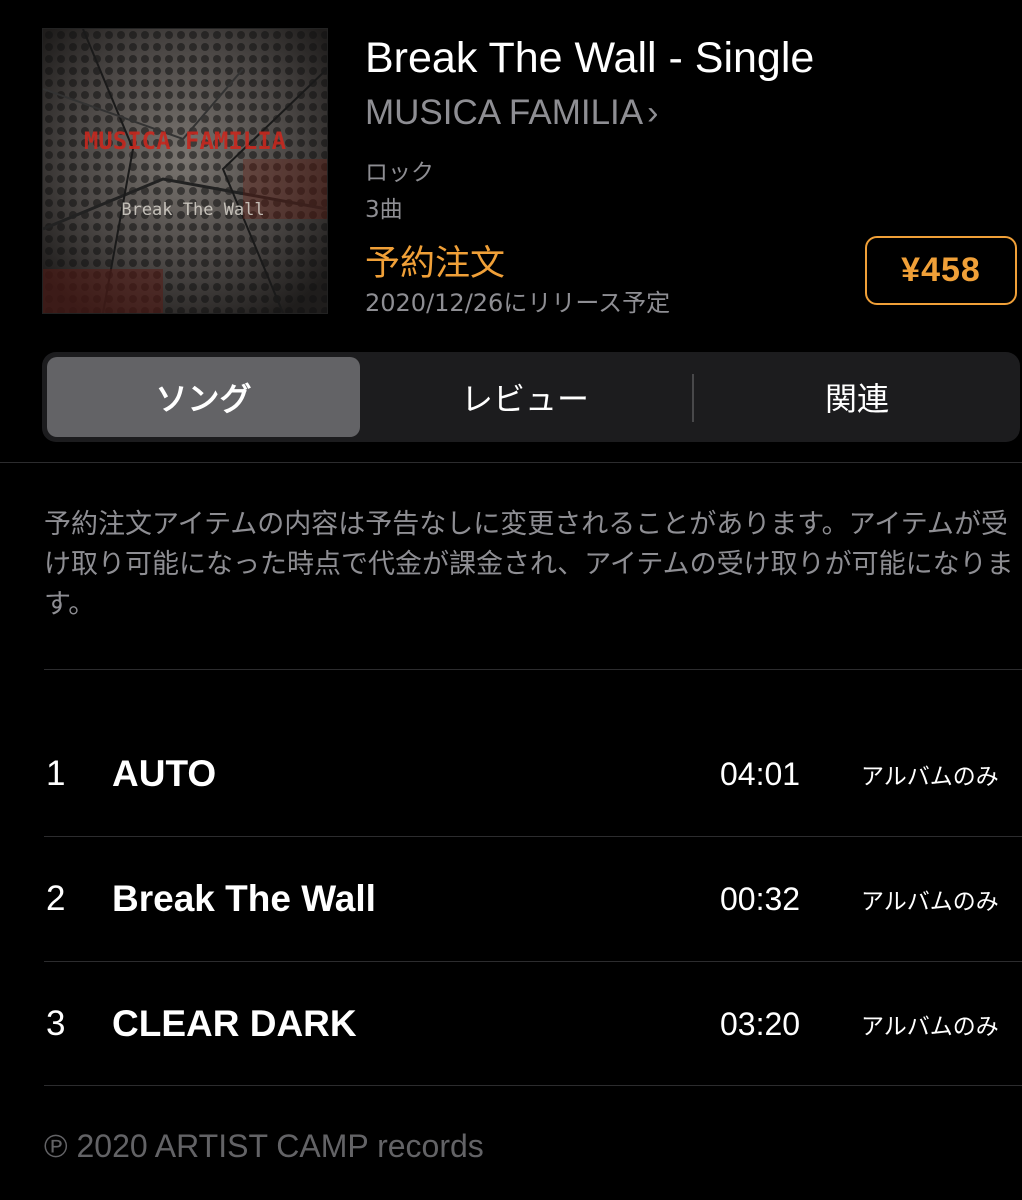 This screenshot has height=1200, width=1022. I want to click on track-row: 3 CLEAR DARK 03:20 アルバムのみ, so click(511, 1024).